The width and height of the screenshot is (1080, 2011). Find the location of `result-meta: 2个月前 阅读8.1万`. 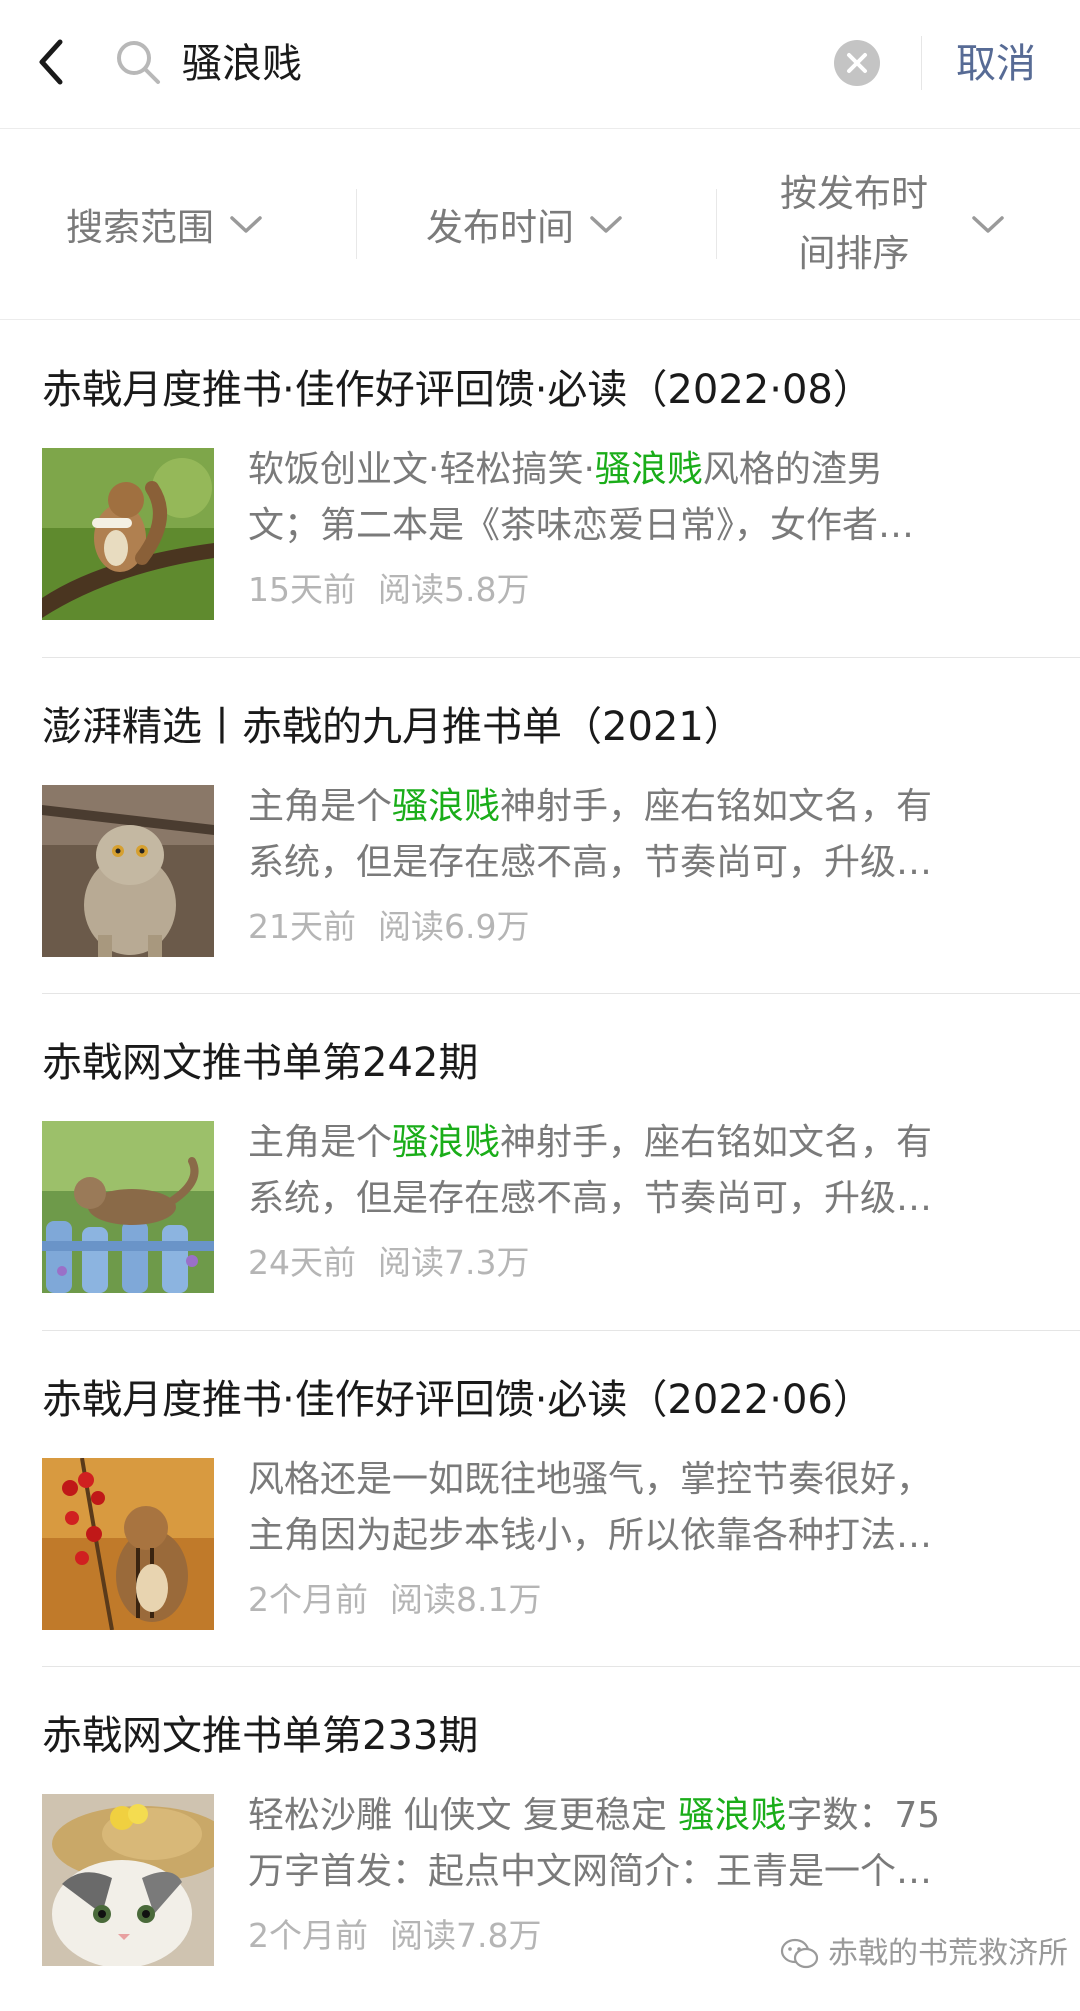

result-meta: 2个月前 阅读8.1万 is located at coordinates (394, 1600).